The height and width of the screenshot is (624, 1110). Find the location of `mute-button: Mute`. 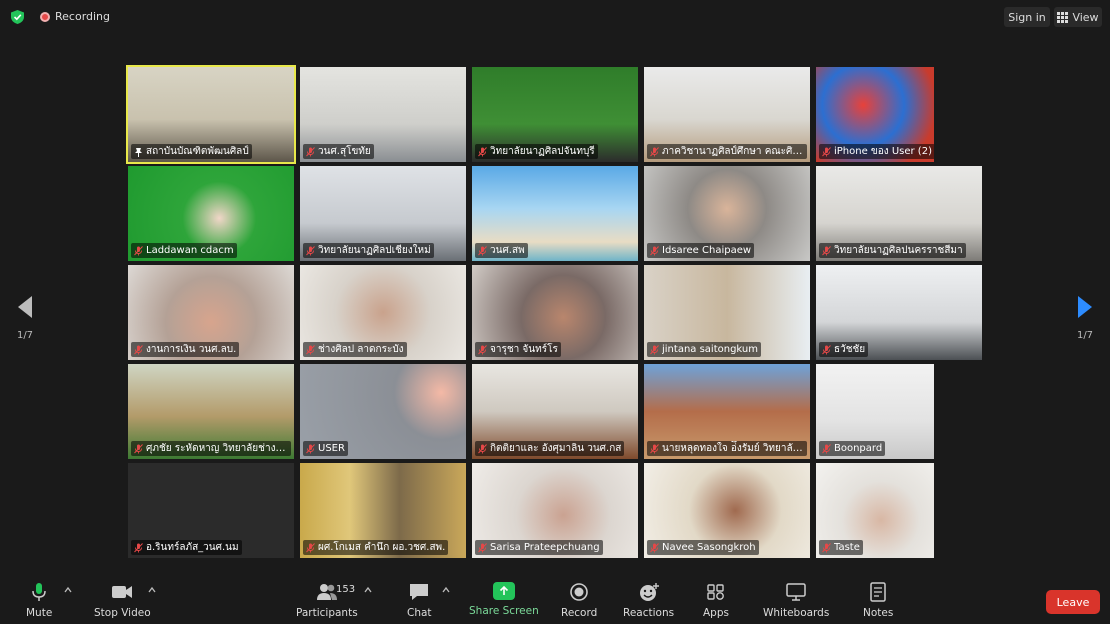

mute-button: Mute is located at coordinates (39, 600).